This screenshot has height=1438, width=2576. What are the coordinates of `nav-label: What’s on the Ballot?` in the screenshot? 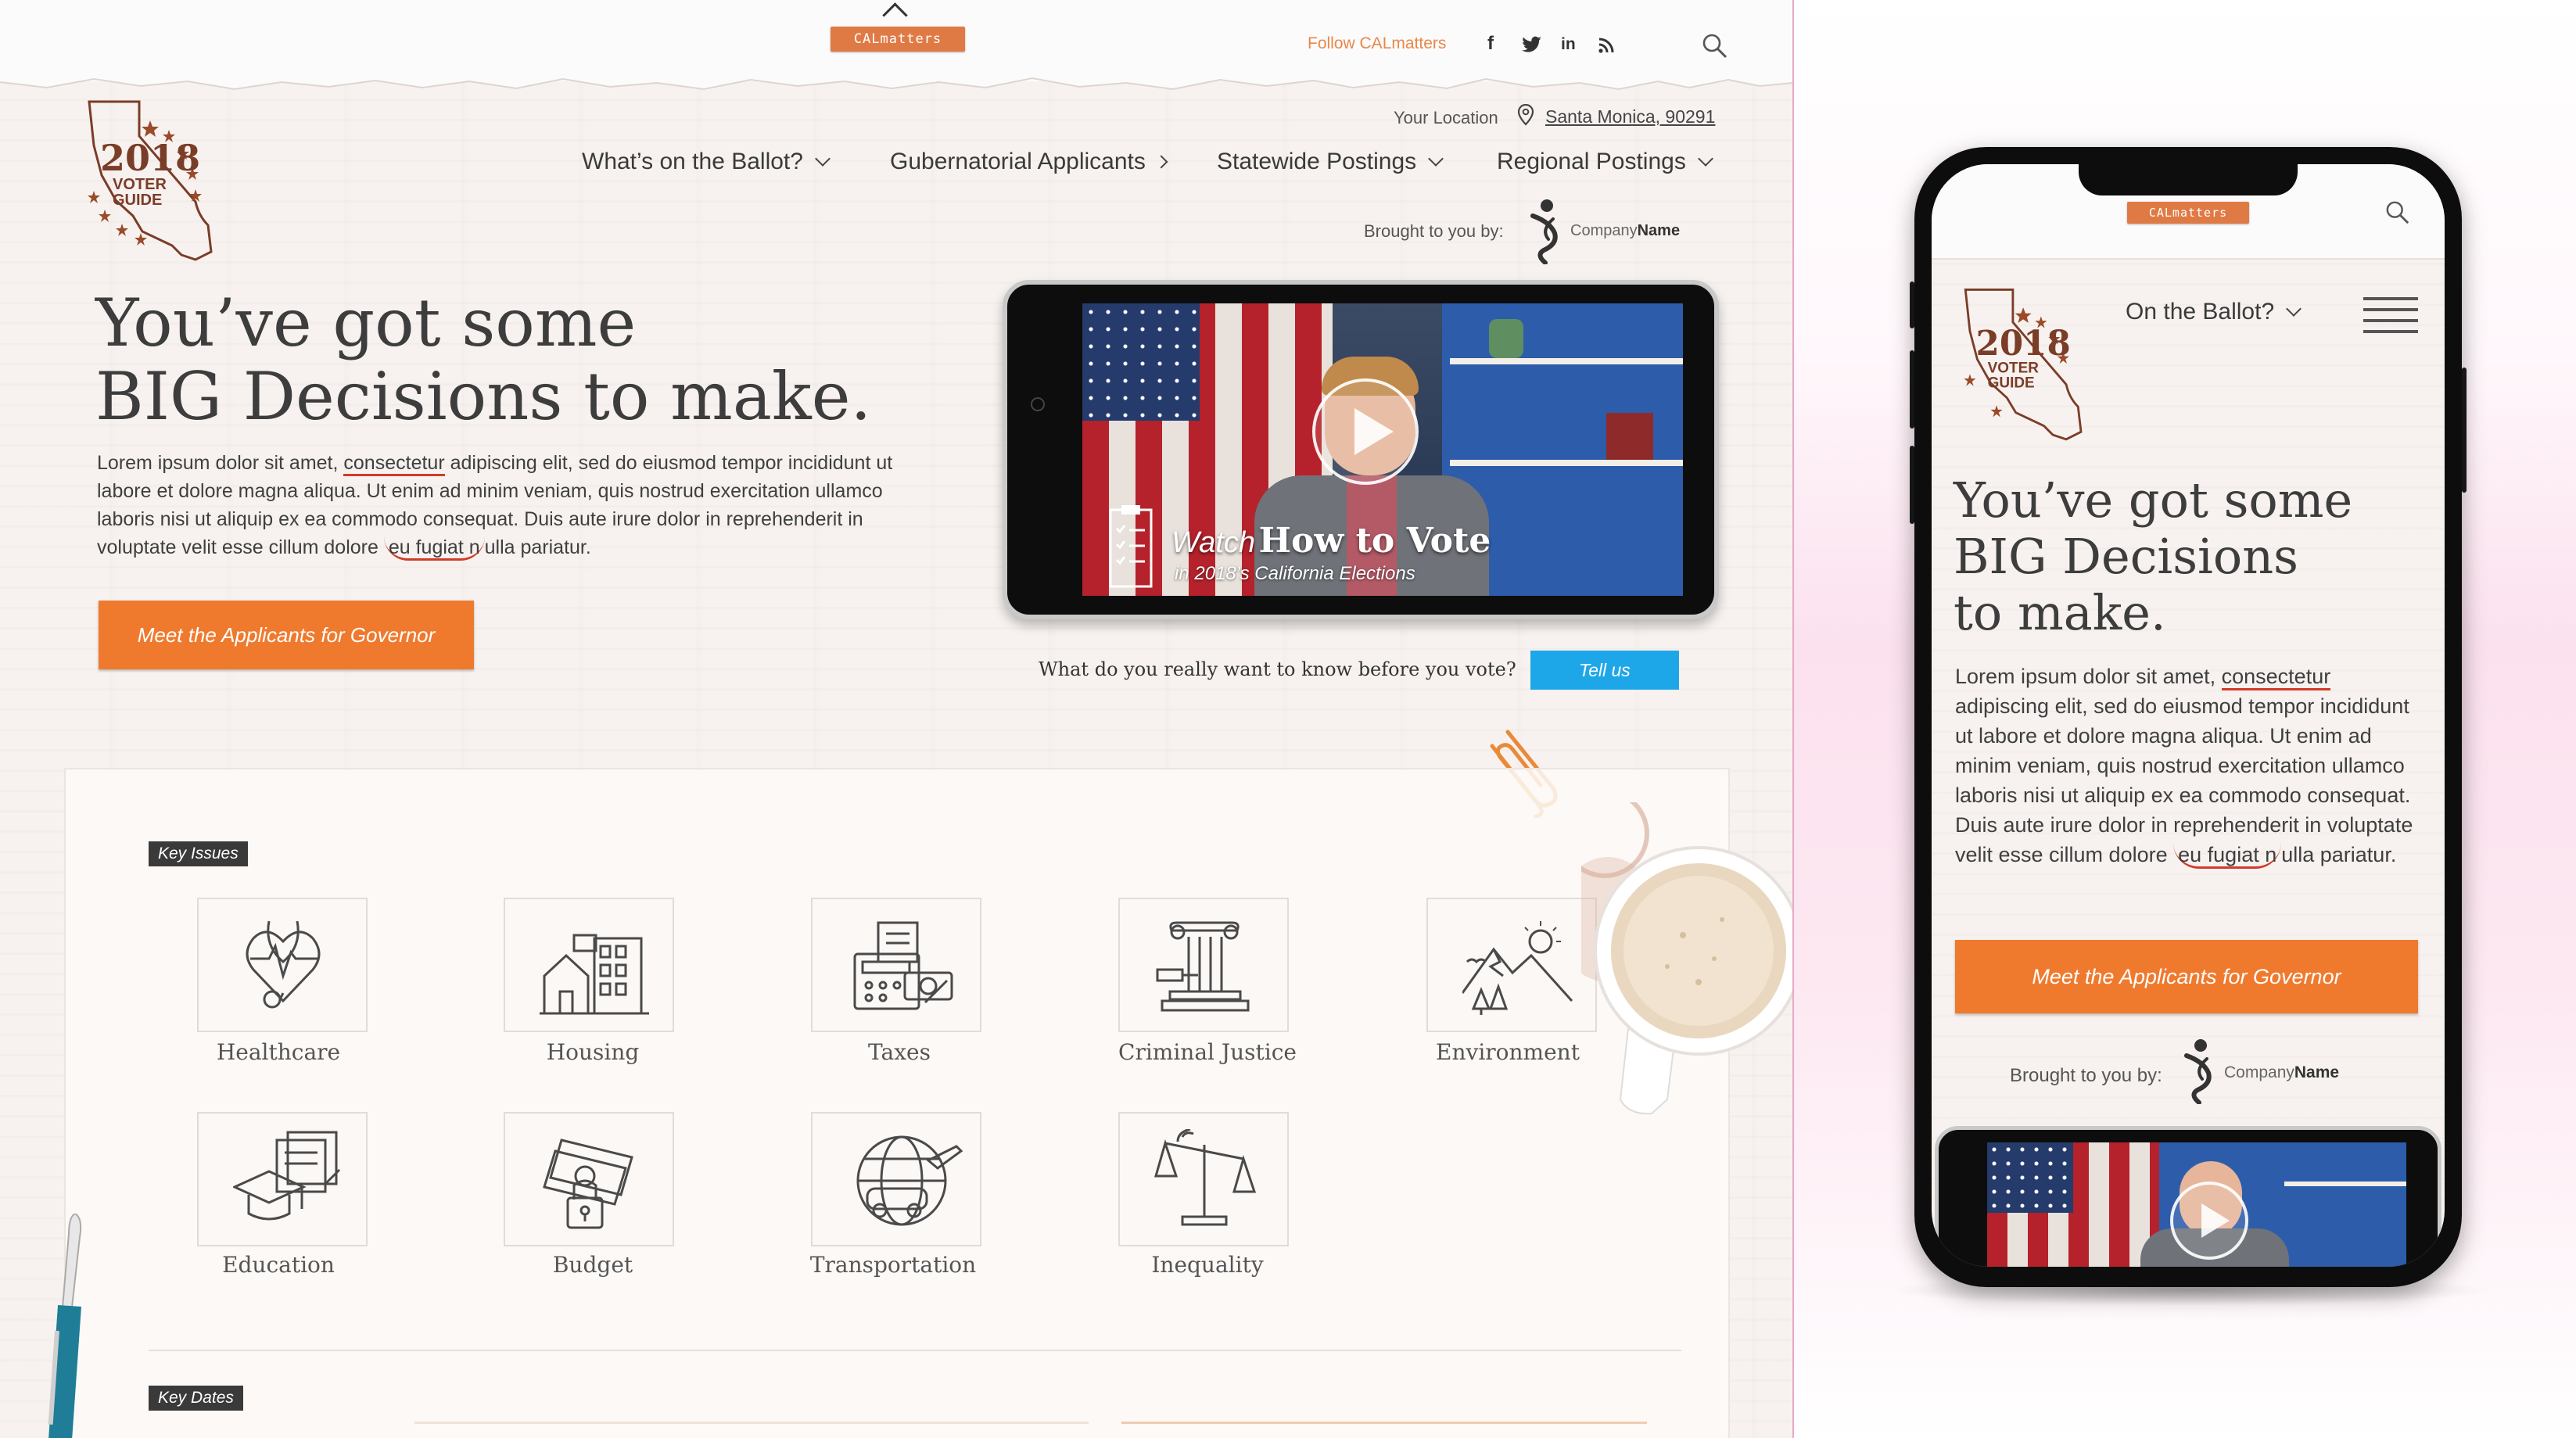 It's located at (692, 161).